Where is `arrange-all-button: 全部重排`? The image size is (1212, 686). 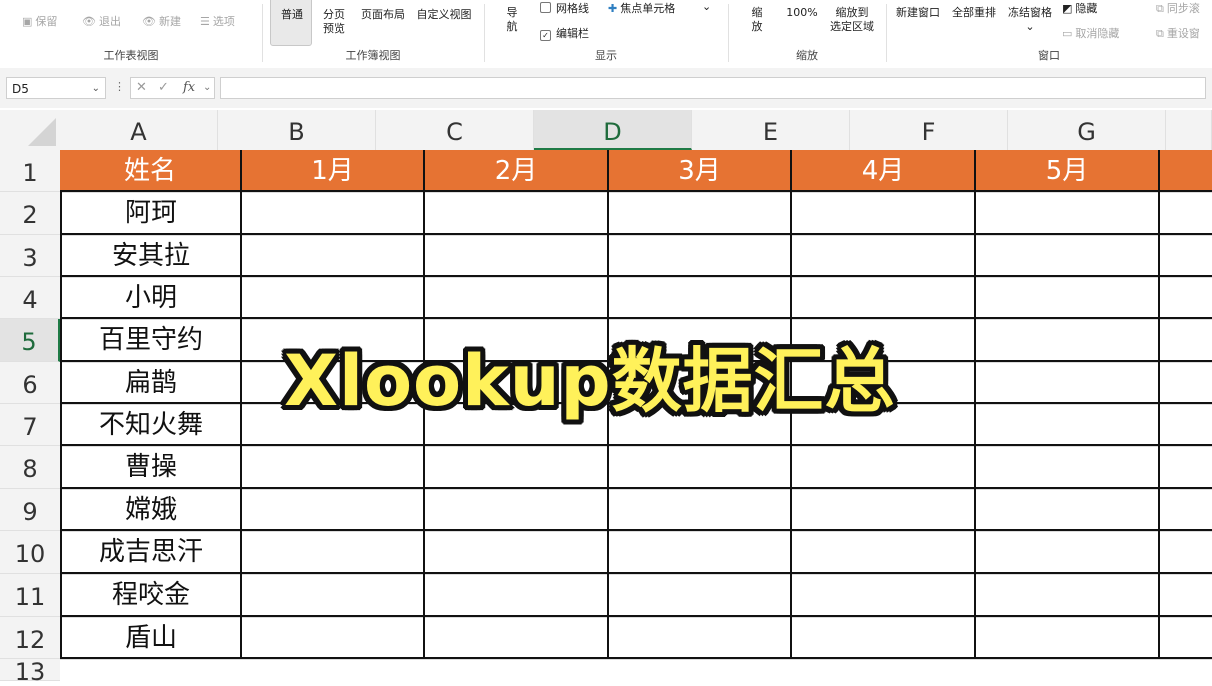
arrange-all-button: 全部重排 is located at coordinates (974, 13).